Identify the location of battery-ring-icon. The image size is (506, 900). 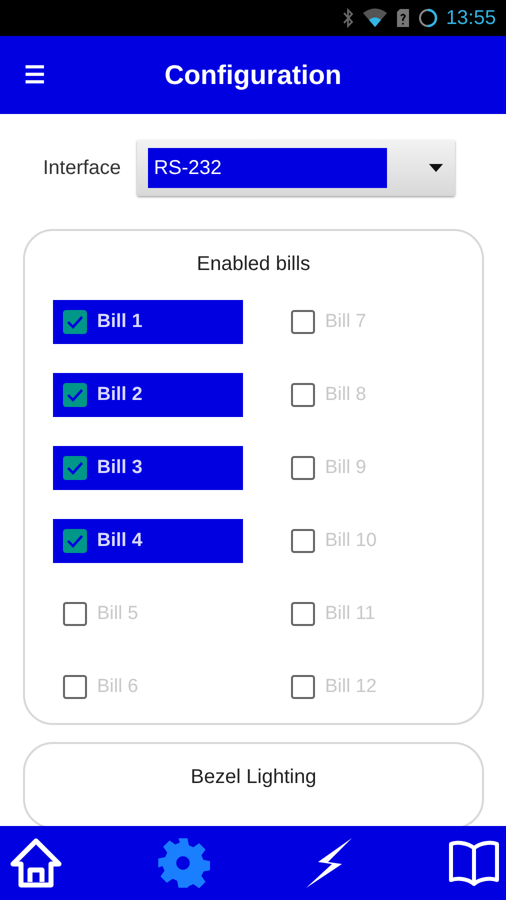
(428, 18).